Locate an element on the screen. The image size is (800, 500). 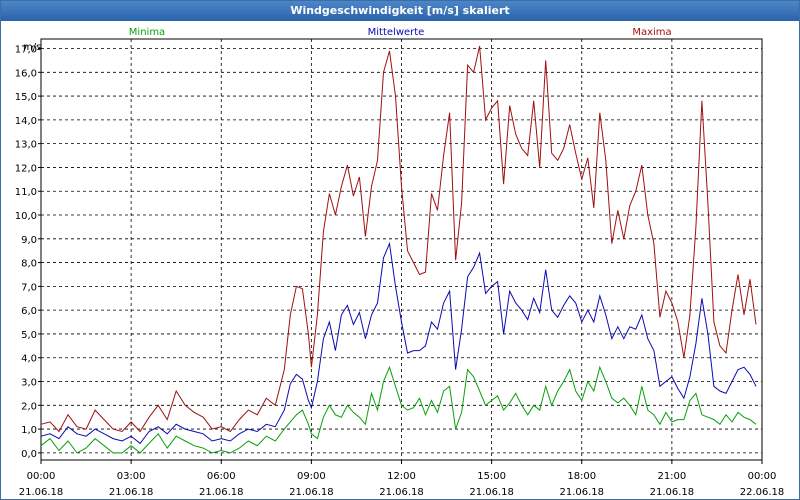
x-tick-time-label: 15:00 is located at coordinates (491, 476).